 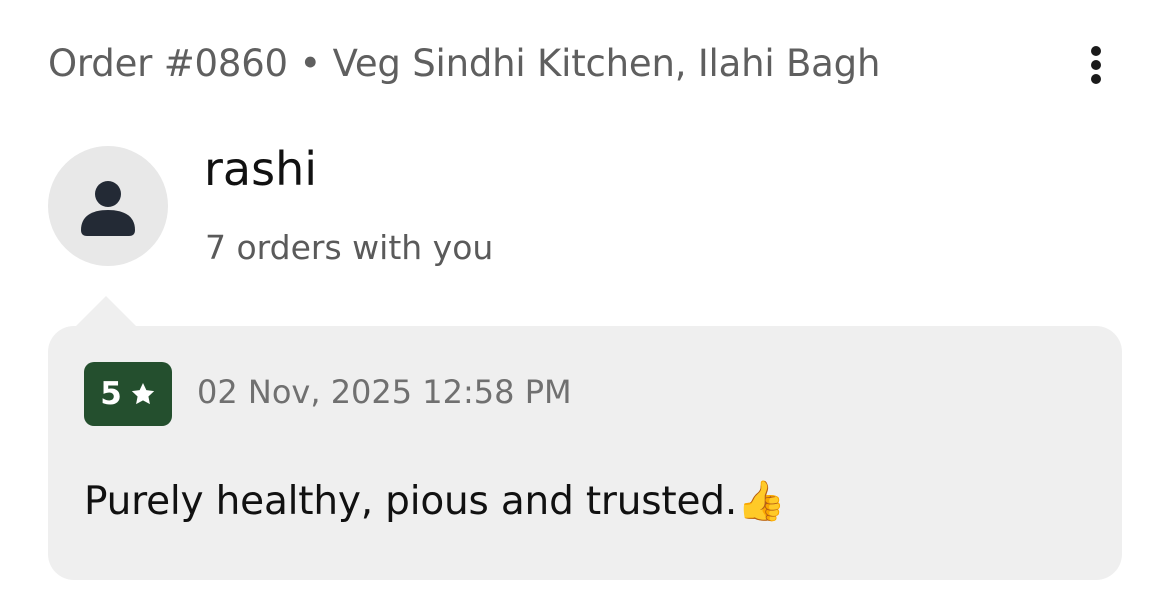 I want to click on more-vertical-icon, so click(x=1096, y=51).